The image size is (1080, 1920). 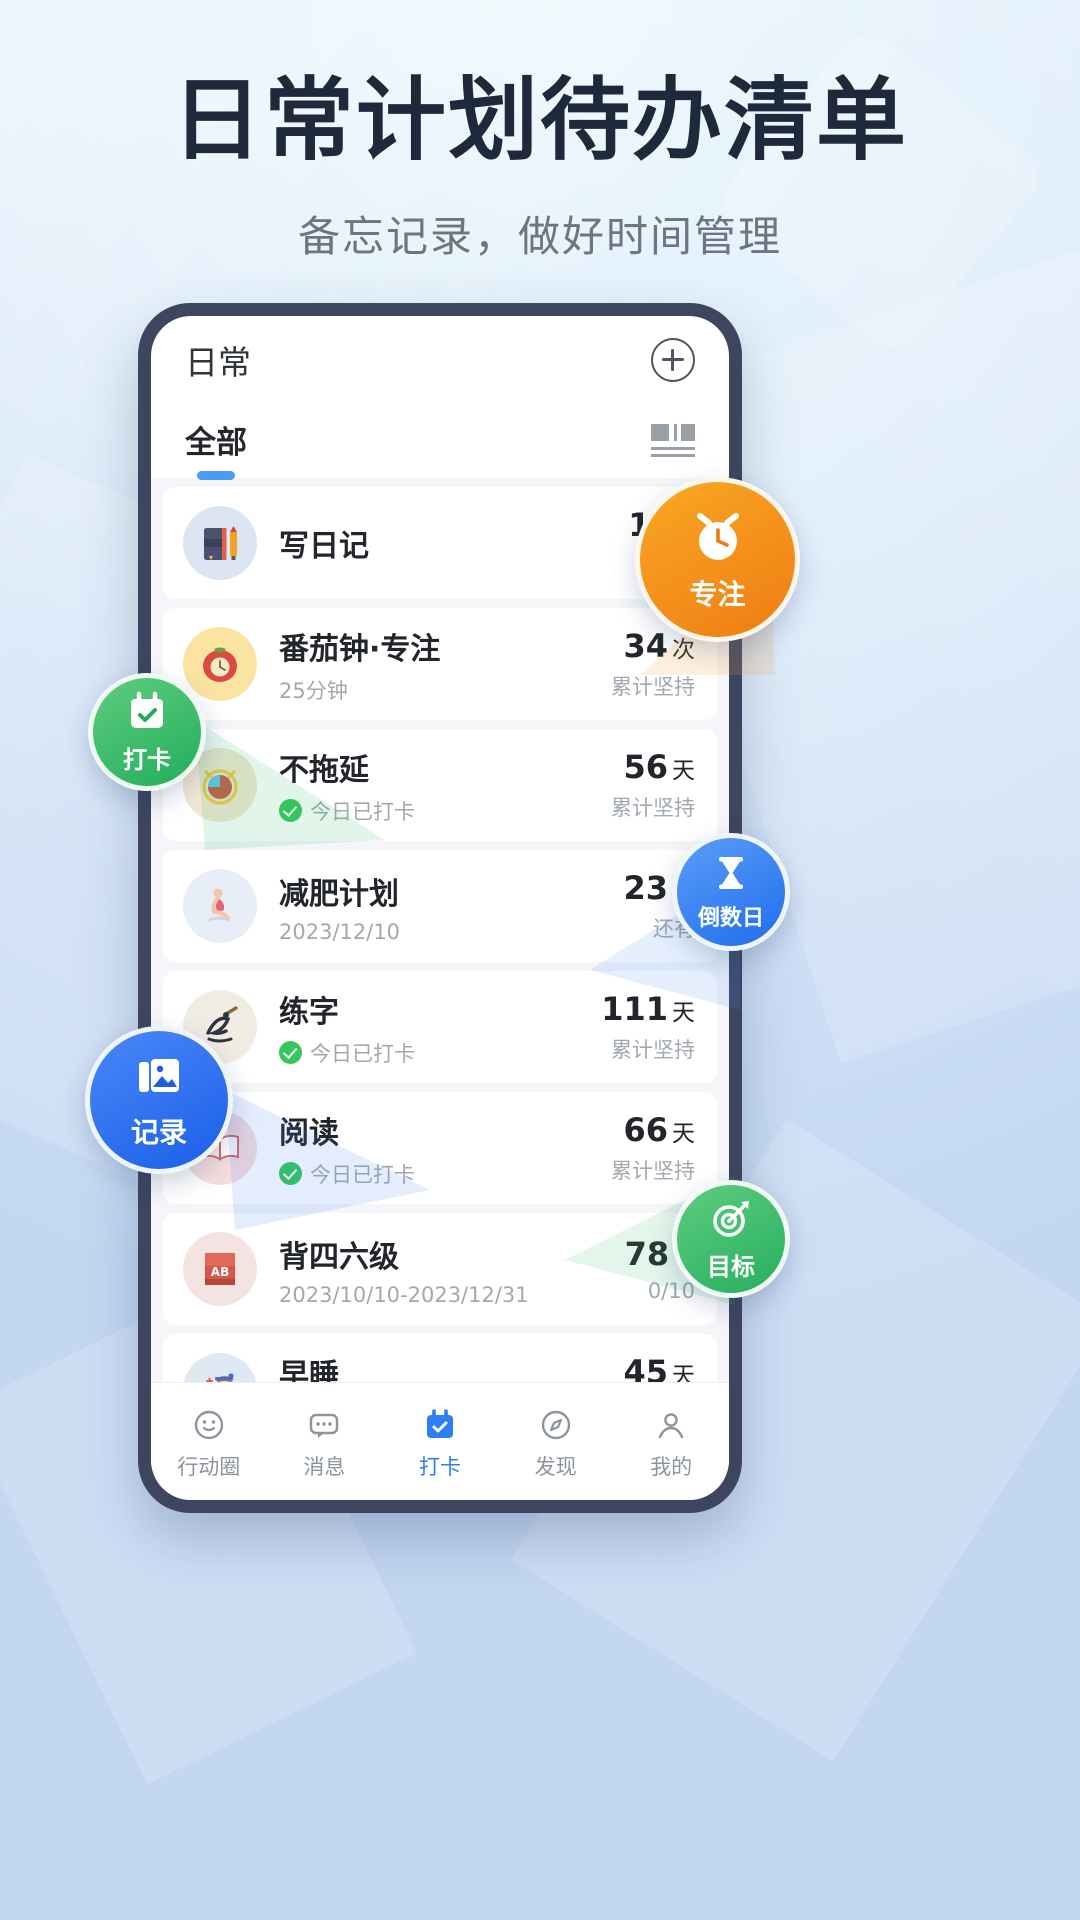 What do you see at coordinates (159, 1077) in the screenshot?
I see `photo-note-icon` at bounding box center [159, 1077].